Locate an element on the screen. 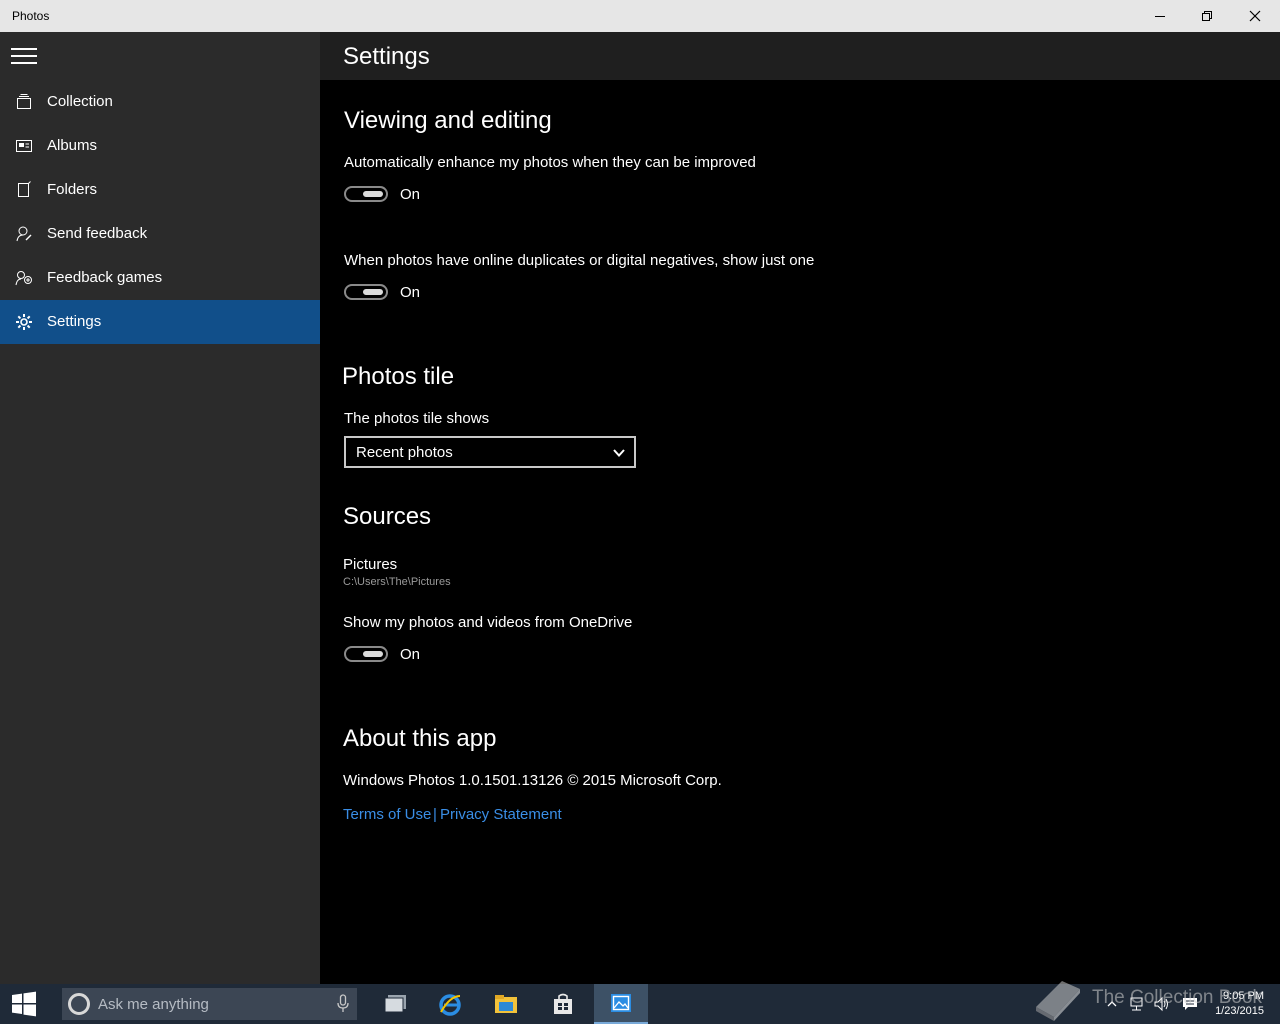  section-heading-photos-tile: Photos tile is located at coordinates (398, 376).